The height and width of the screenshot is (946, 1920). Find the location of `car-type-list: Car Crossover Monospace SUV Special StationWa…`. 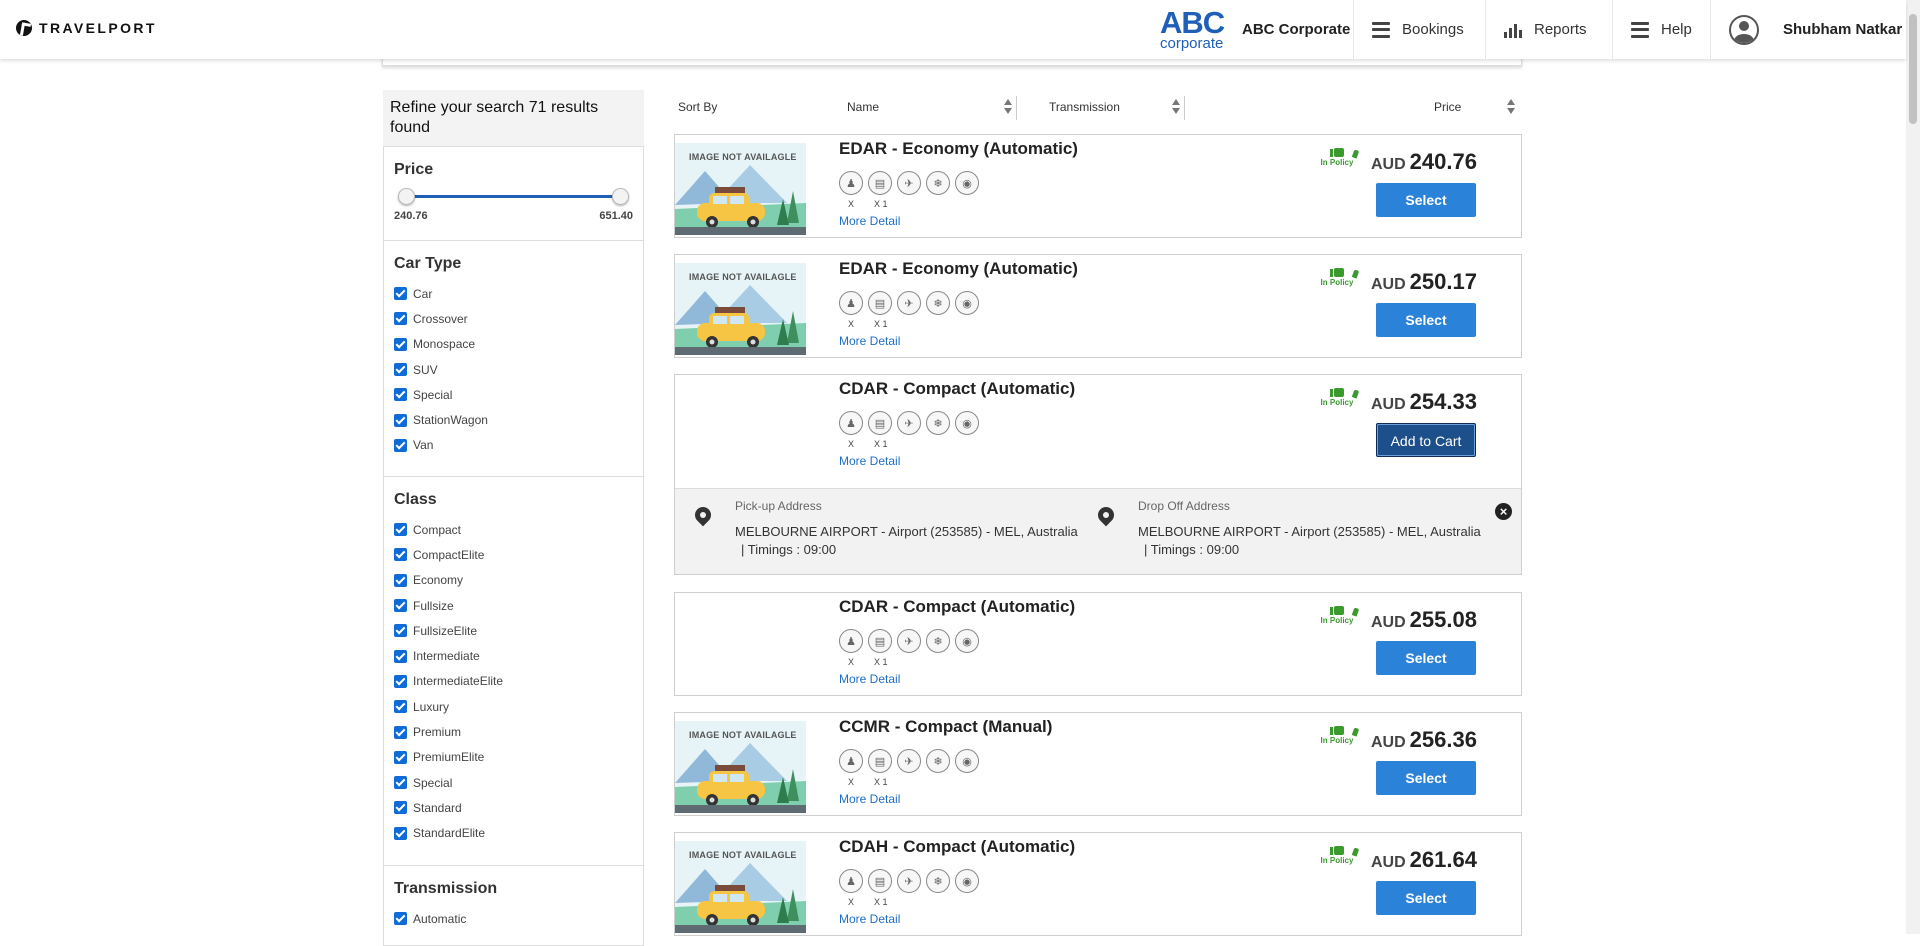

car-type-list: Car Crossover Monospace SUV Special StationWa… is located at coordinates (513, 369).